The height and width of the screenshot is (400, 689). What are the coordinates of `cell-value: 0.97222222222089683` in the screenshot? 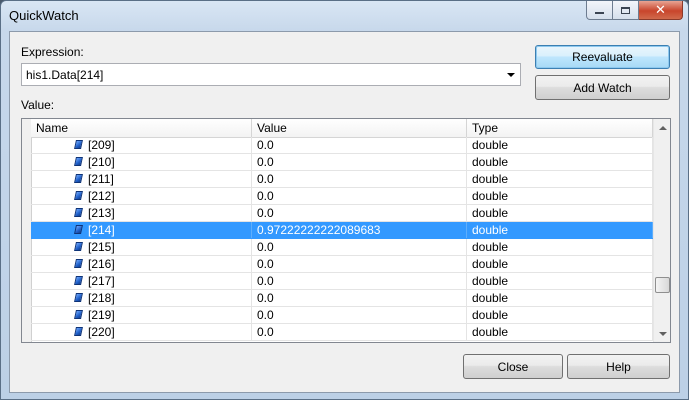 It's located at (359, 230).